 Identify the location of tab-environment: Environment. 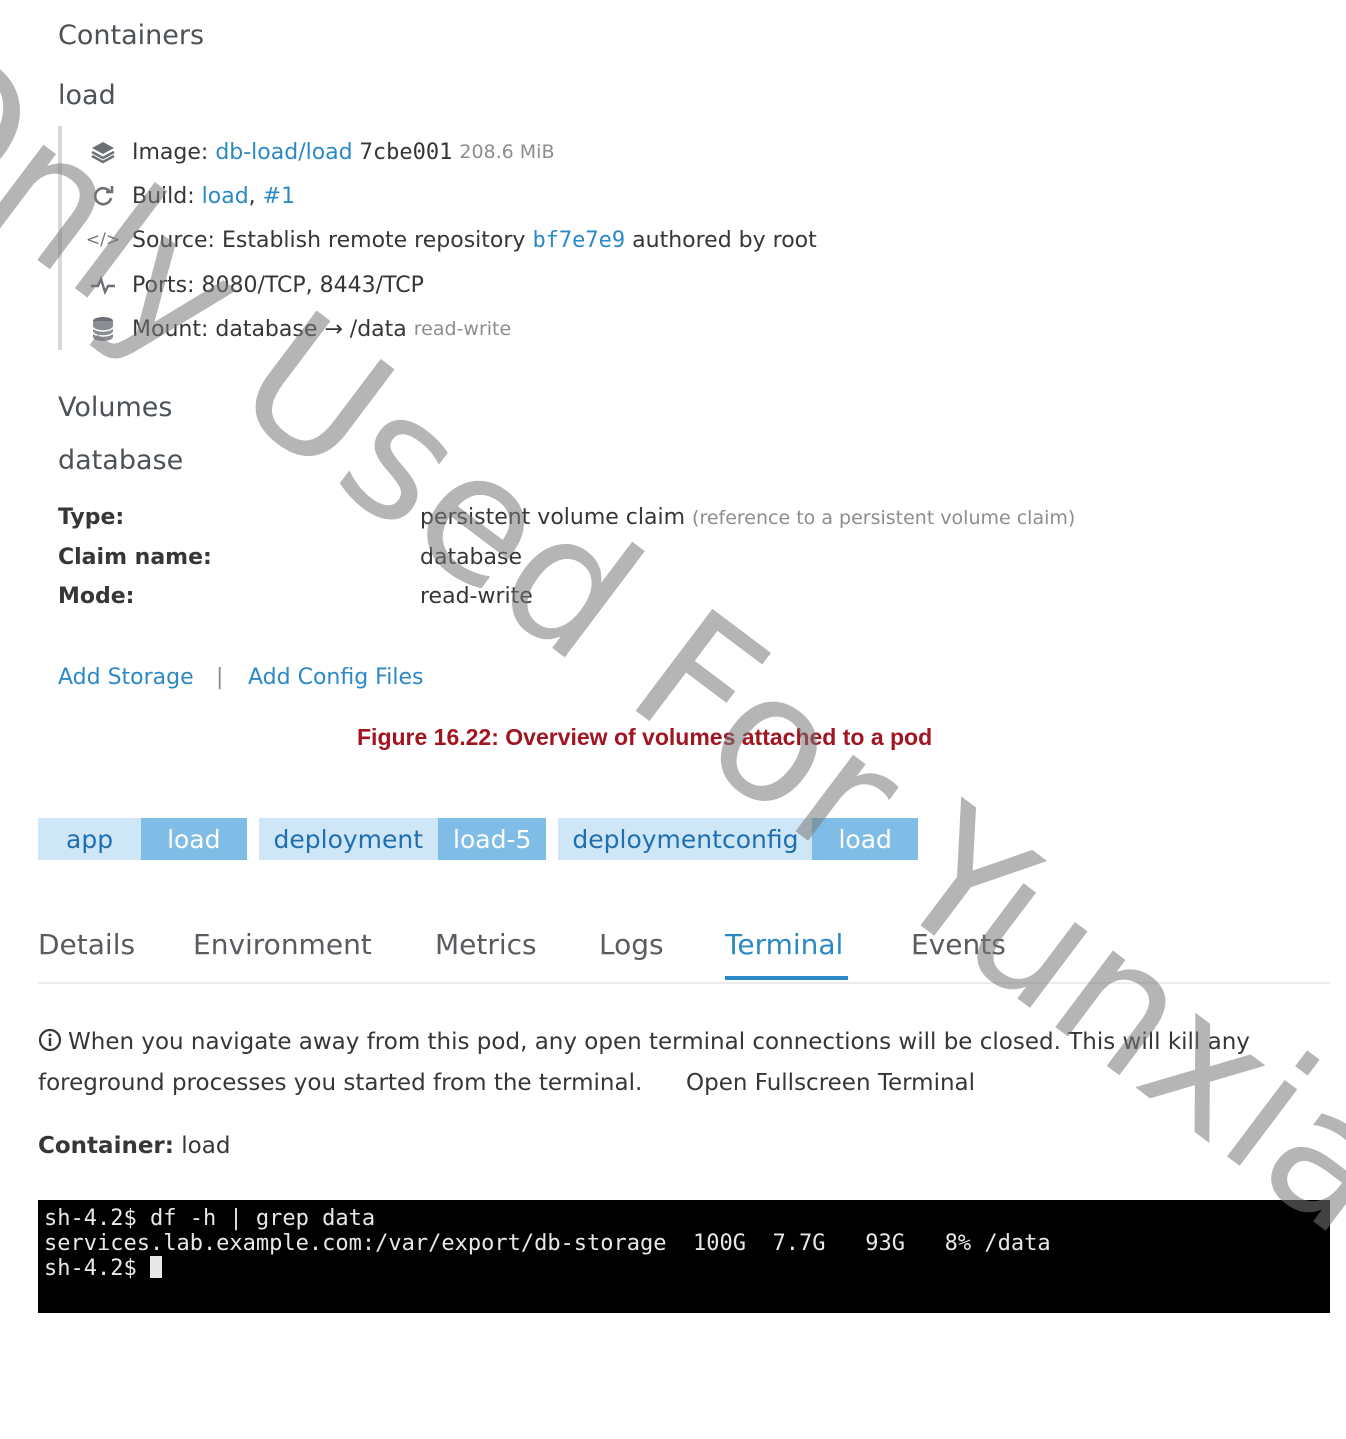
(282, 944).